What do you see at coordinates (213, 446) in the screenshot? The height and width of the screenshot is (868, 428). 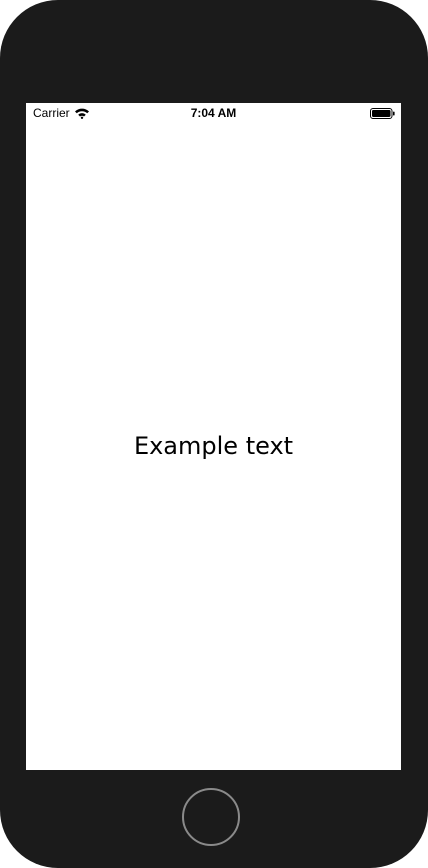 I see `example-text: Example text` at bounding box center [213, 446].